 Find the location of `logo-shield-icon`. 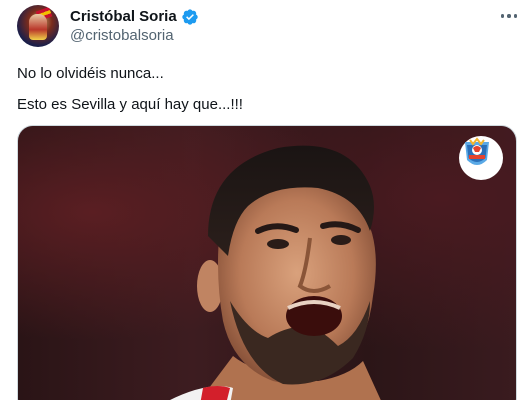

logo-shield-icon is located at coordinates (477, 151).